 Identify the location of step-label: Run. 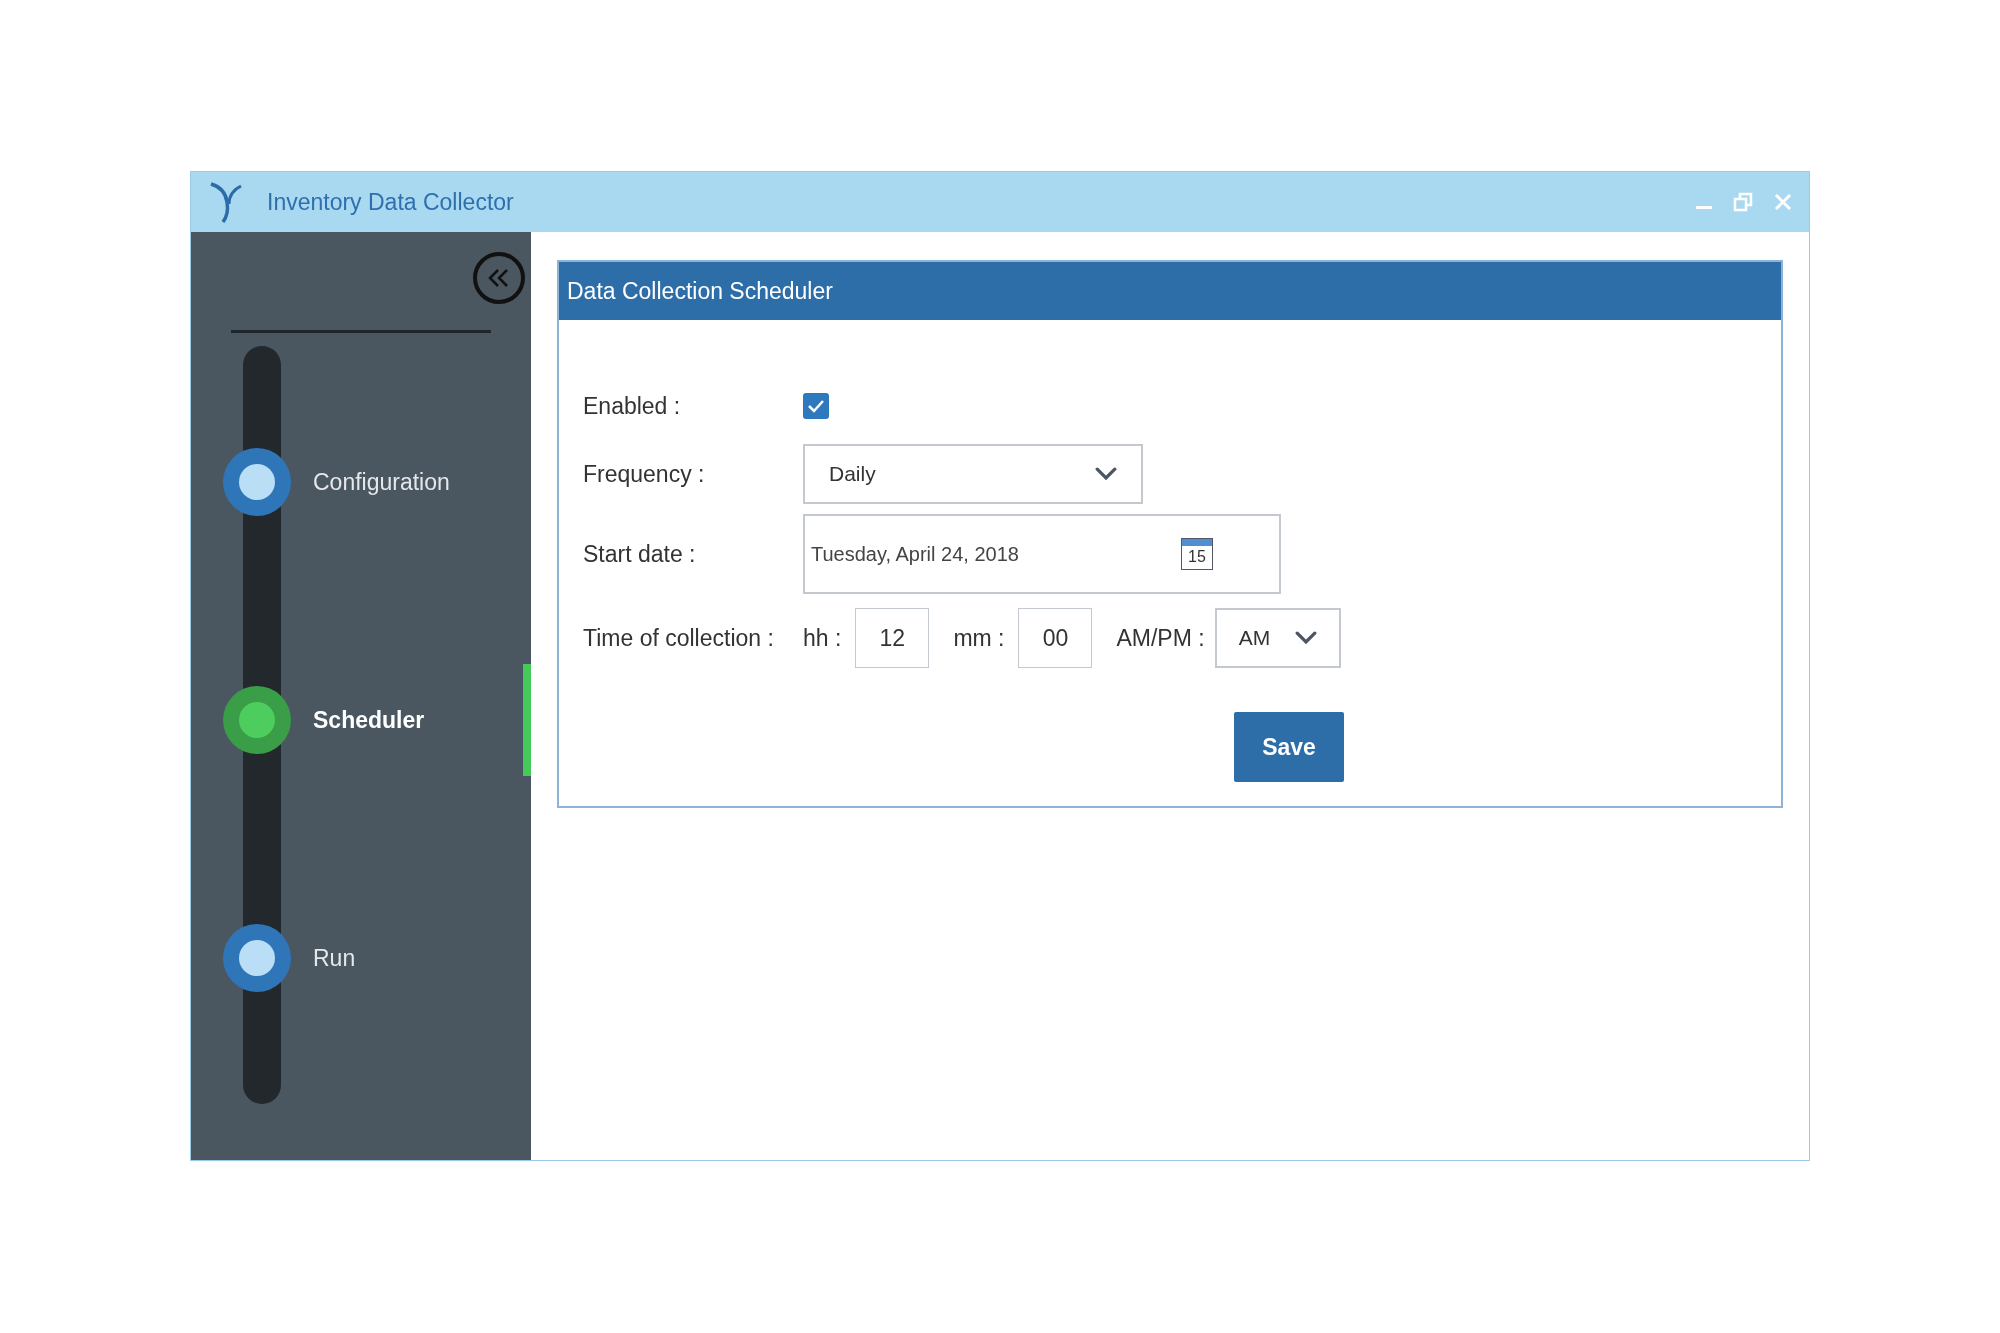
(334, 958).